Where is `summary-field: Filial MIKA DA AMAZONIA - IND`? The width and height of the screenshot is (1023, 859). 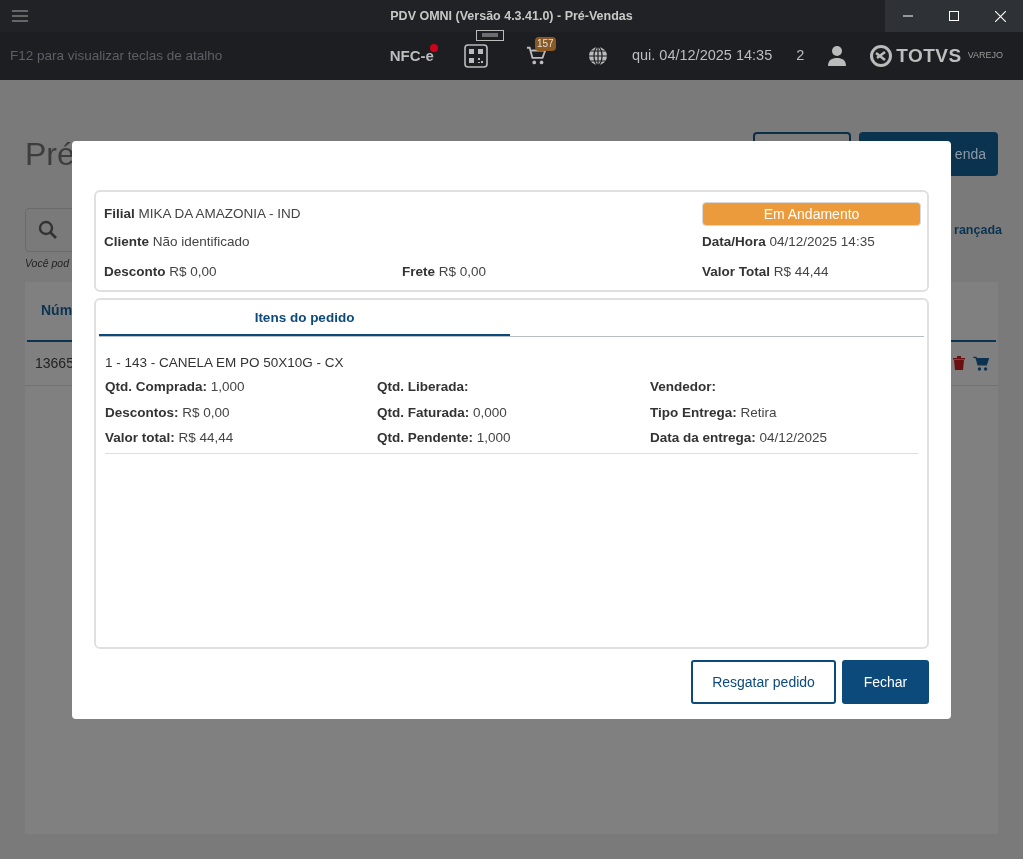
summary-field: Filial MIKA DA AMAZONIA - IND is located at coordinates (253, 214).